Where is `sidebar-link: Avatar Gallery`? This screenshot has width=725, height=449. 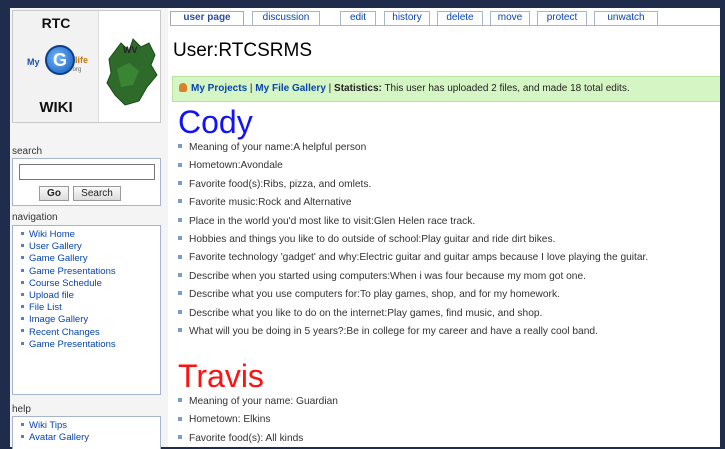
sidebar-link: Avatar Gallery is located at coordinates (90, 438).